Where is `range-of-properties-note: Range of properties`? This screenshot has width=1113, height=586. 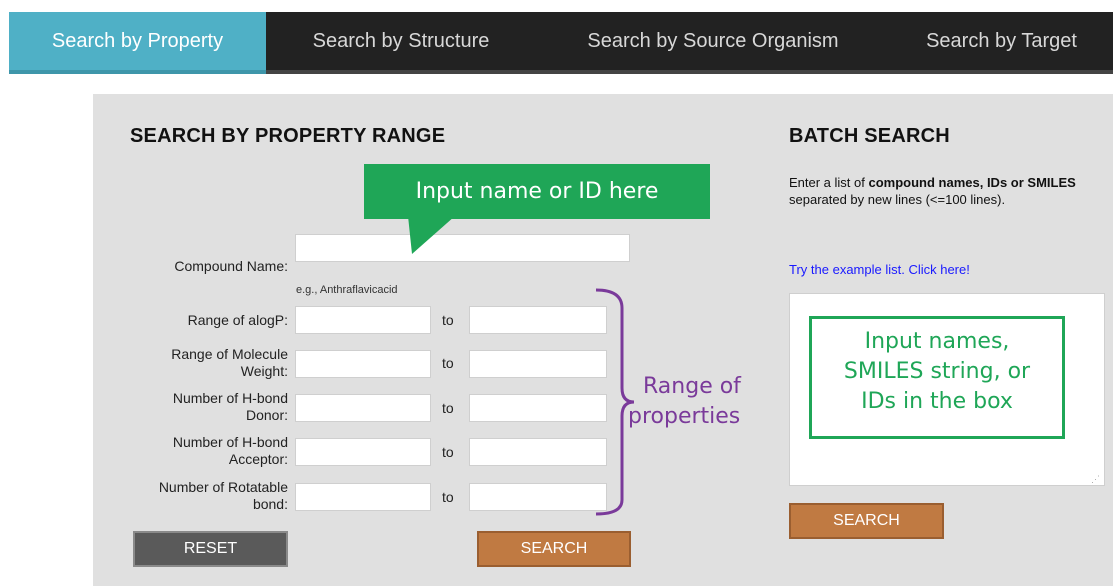
range-of-properties-note: Range of properties is located at coordinates (699, 402).